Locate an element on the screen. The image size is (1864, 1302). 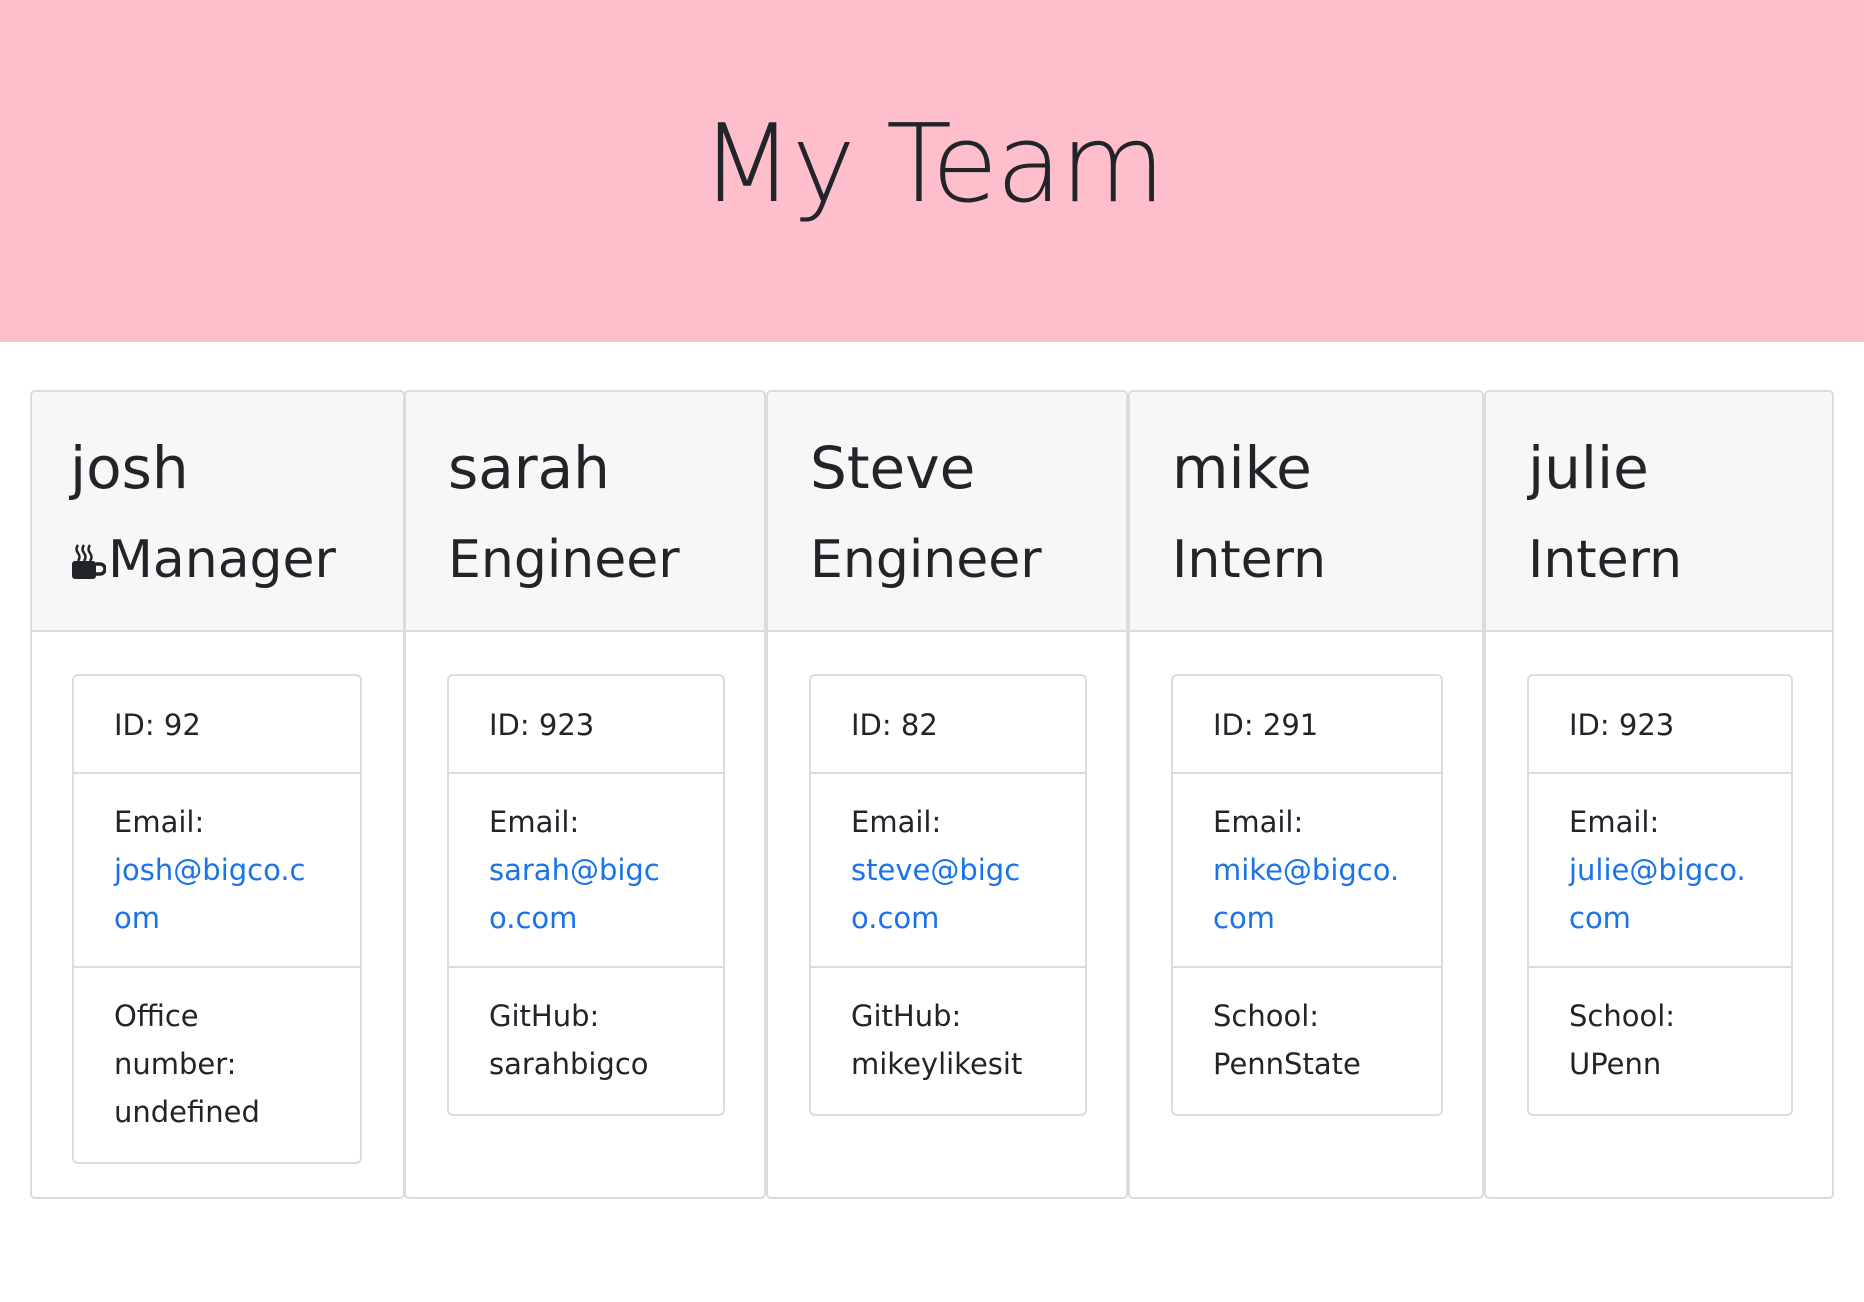
role-label: Manager is located at coordinates (222, 560).